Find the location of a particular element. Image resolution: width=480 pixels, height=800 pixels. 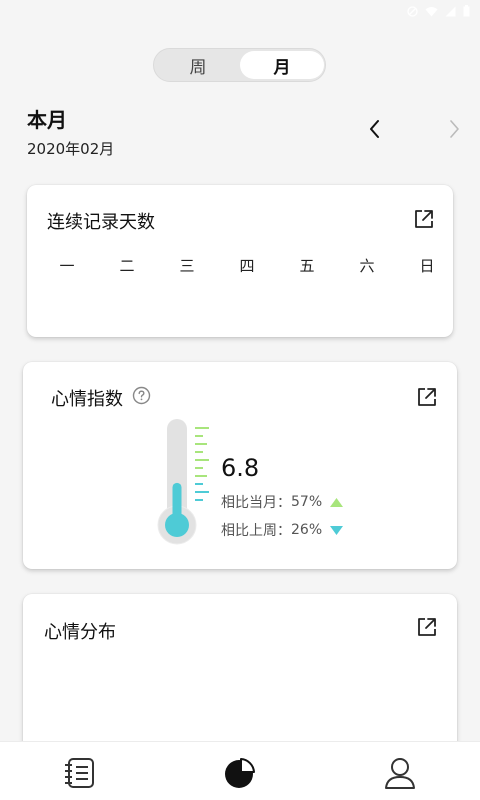

trend-up-icon is located at coordinates (337, 502).